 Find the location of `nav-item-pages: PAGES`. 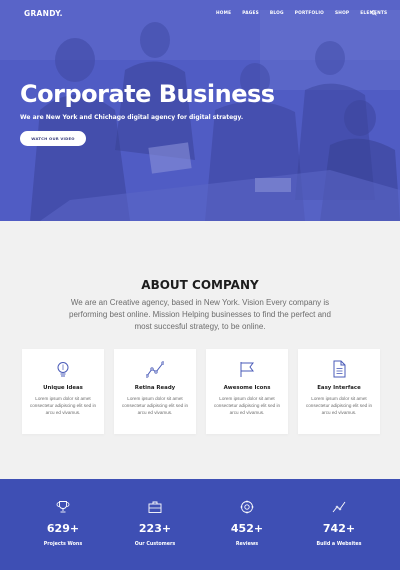

nav-item-pages: PAGES is located at coordinates (250, 13).